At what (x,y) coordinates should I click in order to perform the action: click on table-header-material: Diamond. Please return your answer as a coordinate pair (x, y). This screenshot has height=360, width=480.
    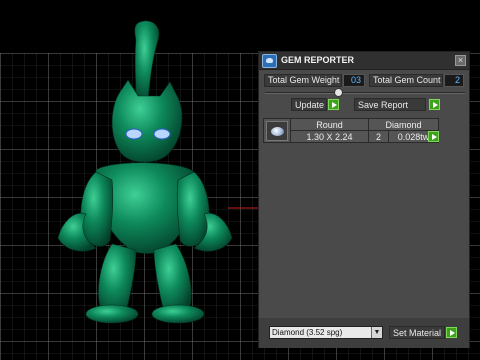
    Looking at the image, I should click on (403, 124).